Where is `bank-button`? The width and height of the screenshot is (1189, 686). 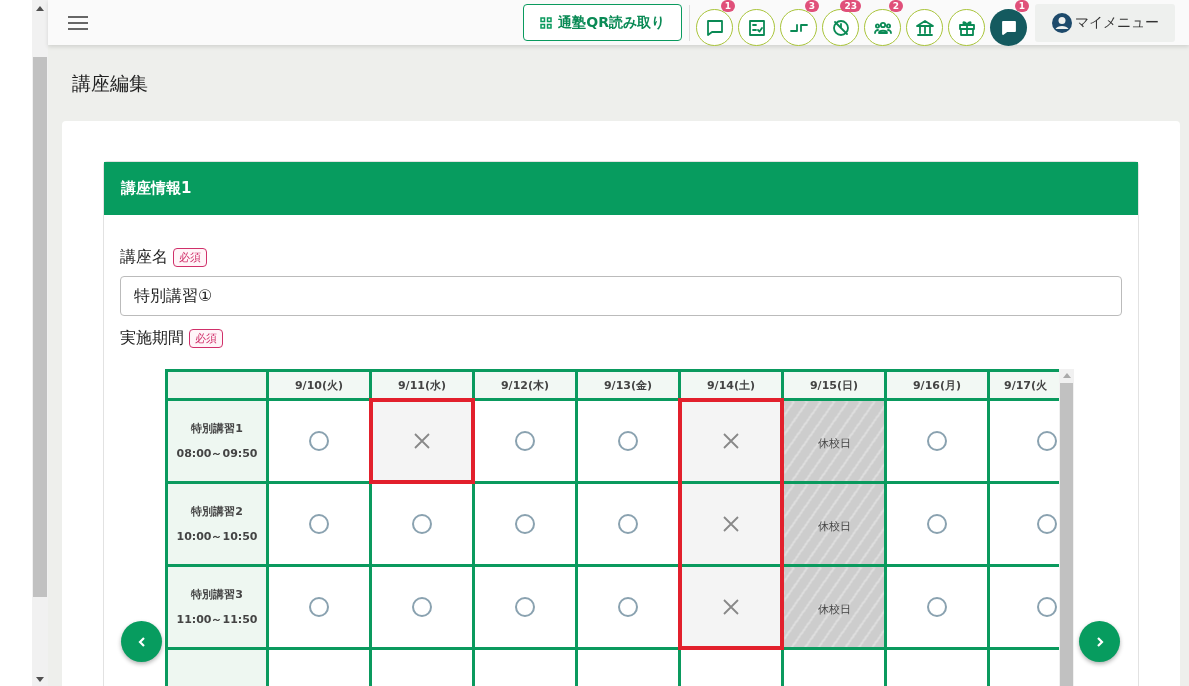 bank-button is located at coordinates (924, 27).